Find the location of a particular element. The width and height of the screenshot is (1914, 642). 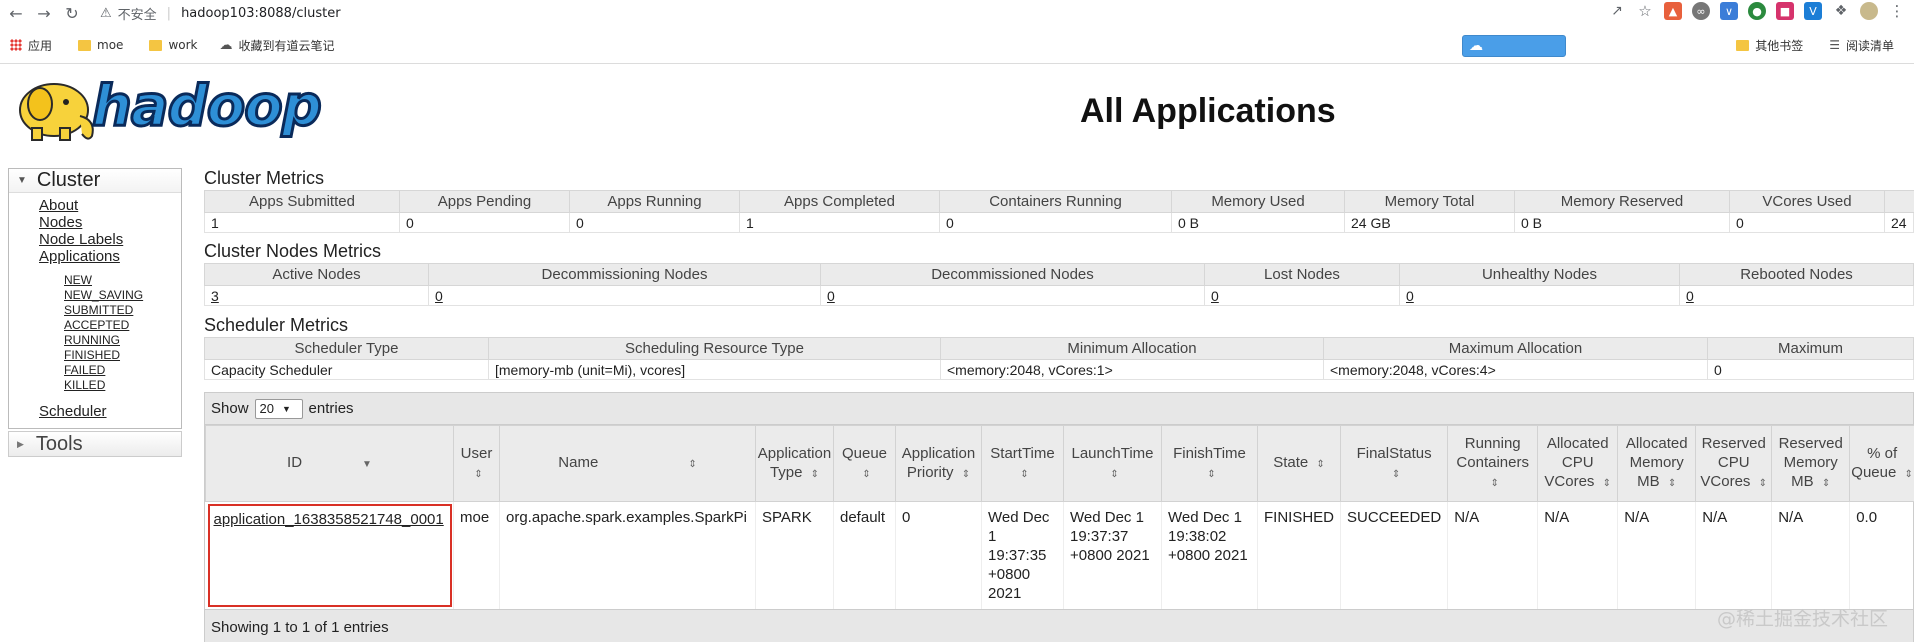

extension-badge: ☁ is located at coordinates (1514, 46).